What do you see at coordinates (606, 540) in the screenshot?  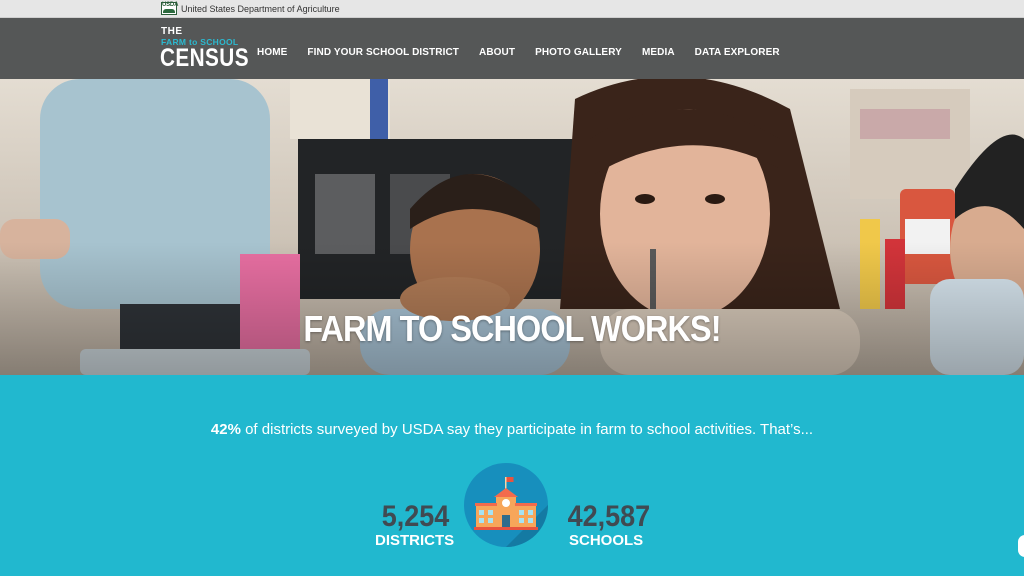 I see `schools-label: SCHOOLS` at bounding box center [606, 540].